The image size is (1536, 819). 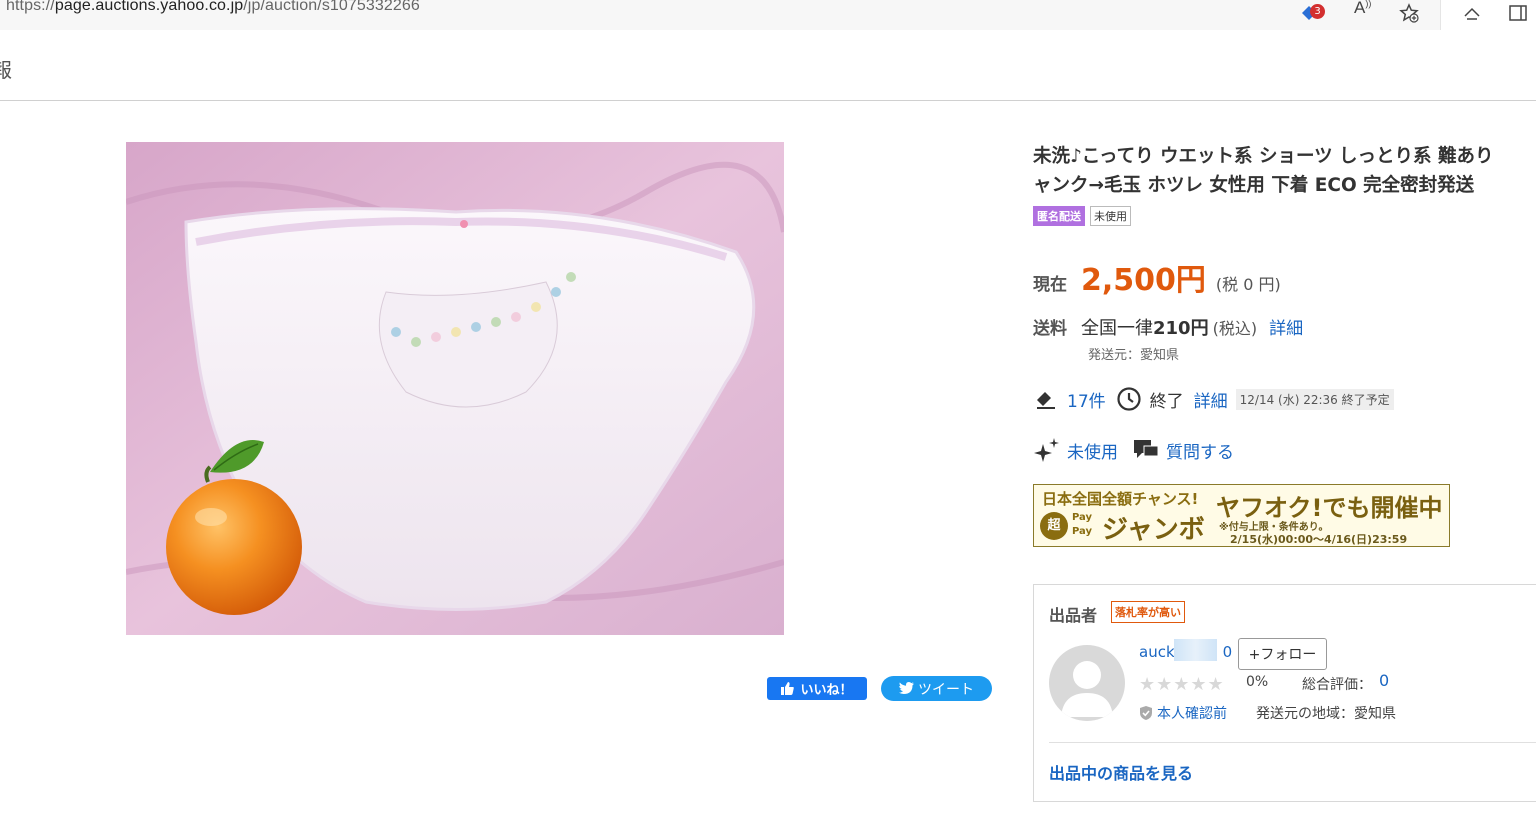 I want to click on url-host: page.auctions.yahoo.co.jp, so click(x=149, y=7).